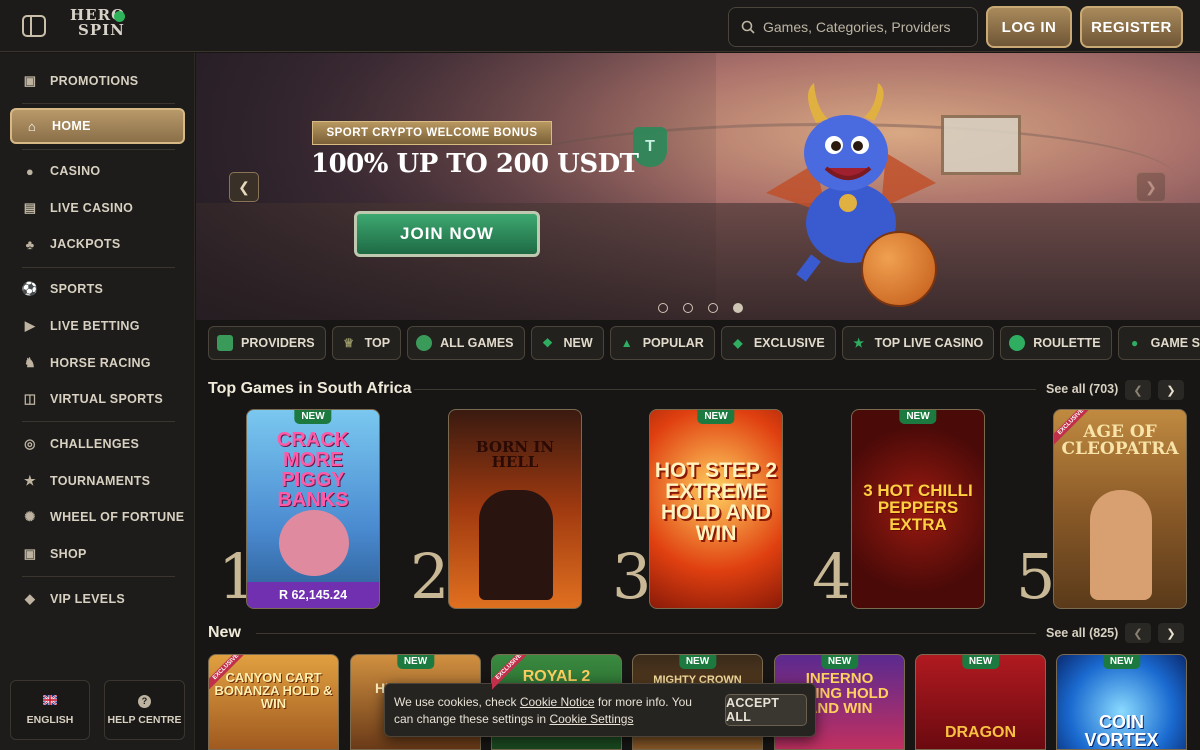  What do you see at coordinates (88, 599) in the screenshot?
I see `sidebar-item-label: VIP LEVELS` at bounding box center [88, 599].